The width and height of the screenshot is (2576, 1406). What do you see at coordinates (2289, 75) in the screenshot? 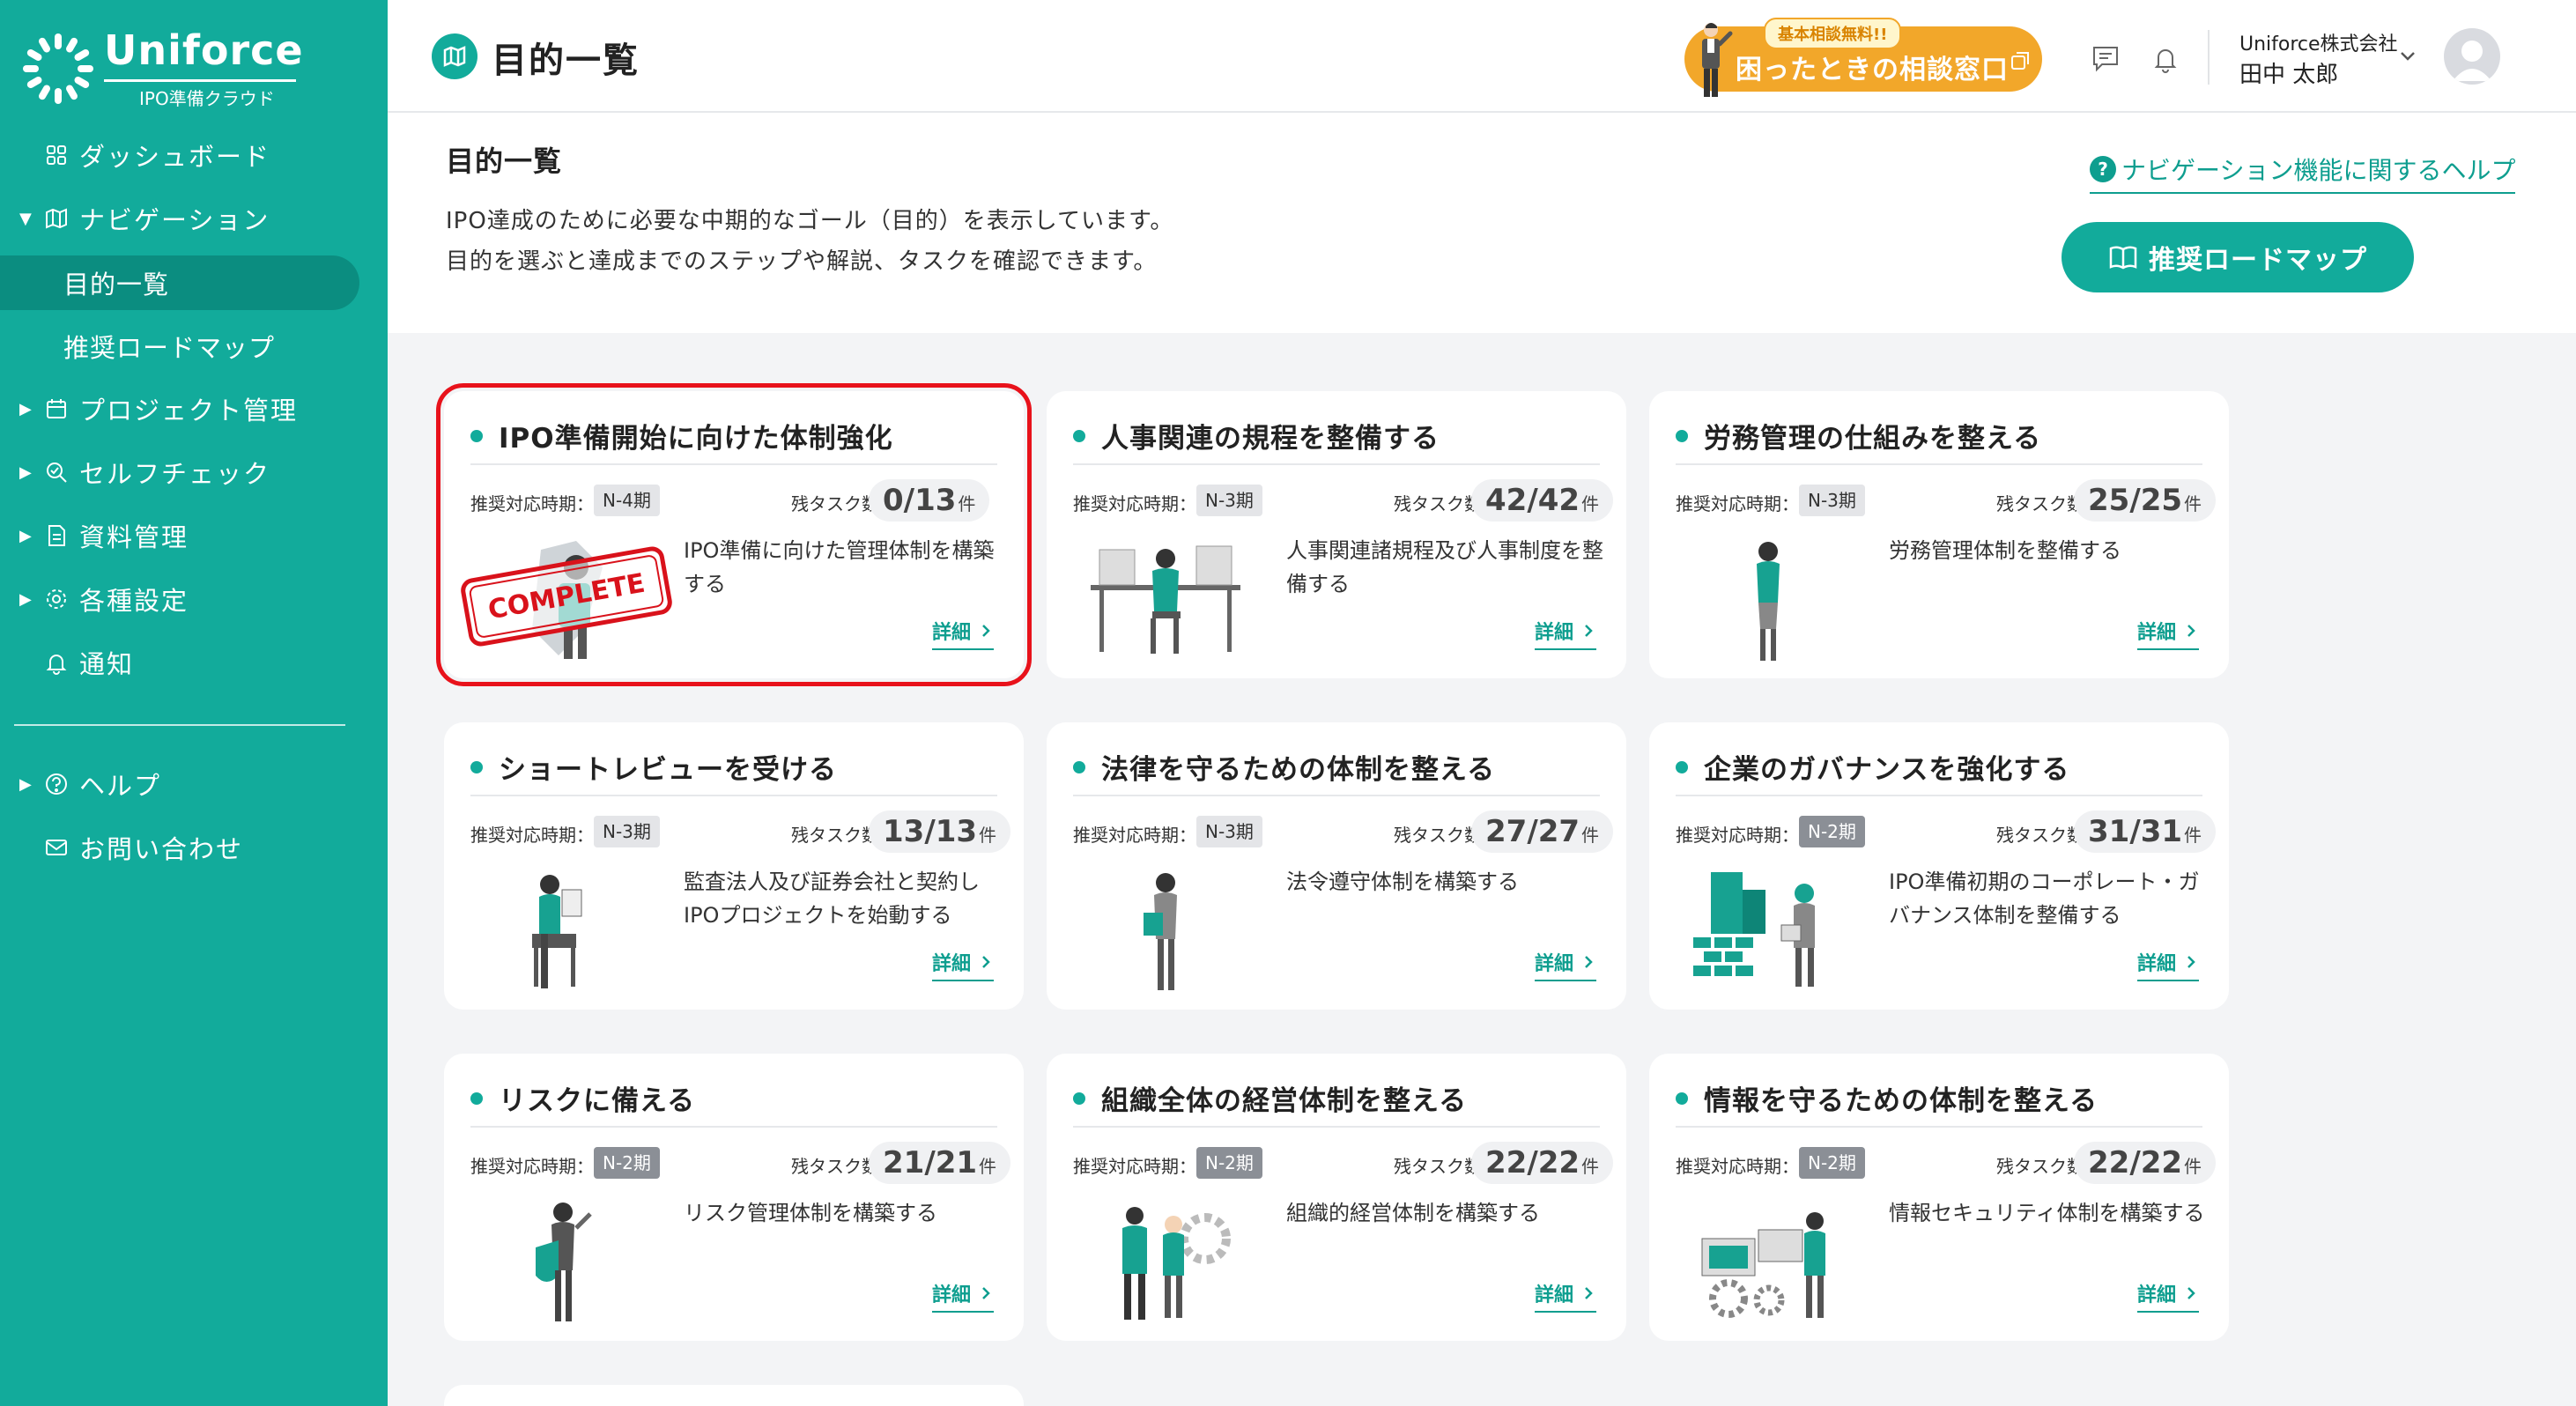
I see `user-name: 田中 太郎` at bounding box center [2289, 75].